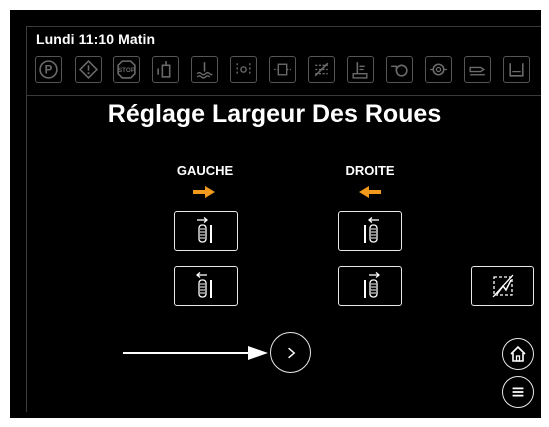  I want to click on right-wheel-widen-button, so click(370, 231).